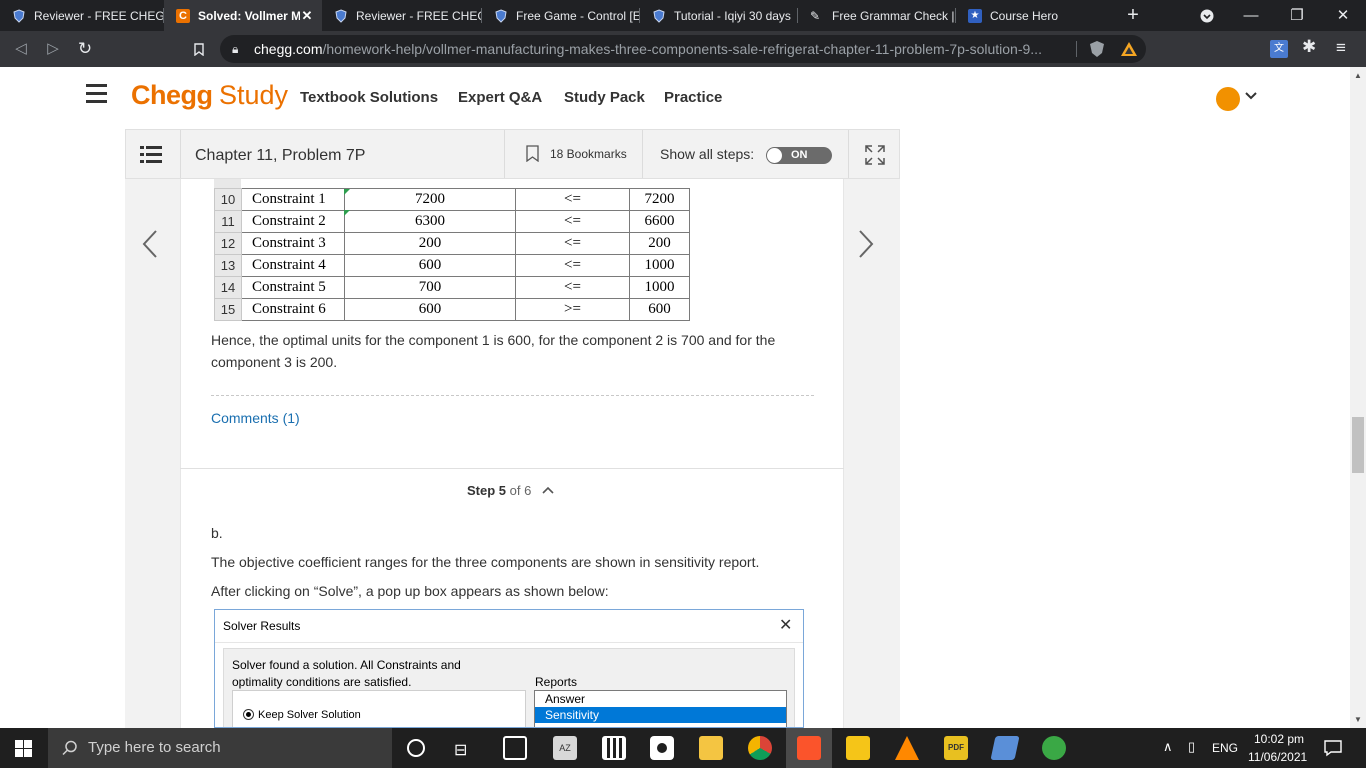 The image size is (1366, 768). I want to click on browser-tab-7: ★ Course Hero, so click(1035, 15).